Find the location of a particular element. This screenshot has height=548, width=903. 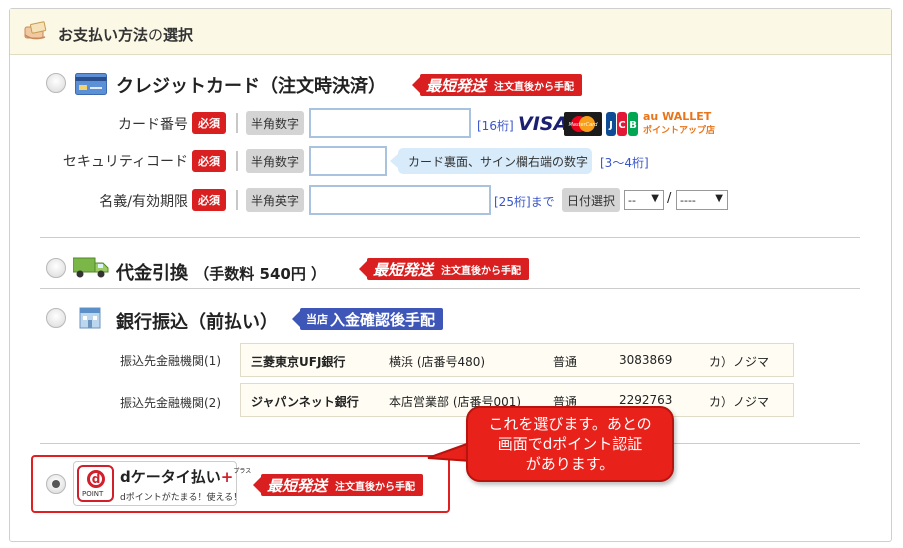

visa-logo: VISA is located at coordinates (543, 124).